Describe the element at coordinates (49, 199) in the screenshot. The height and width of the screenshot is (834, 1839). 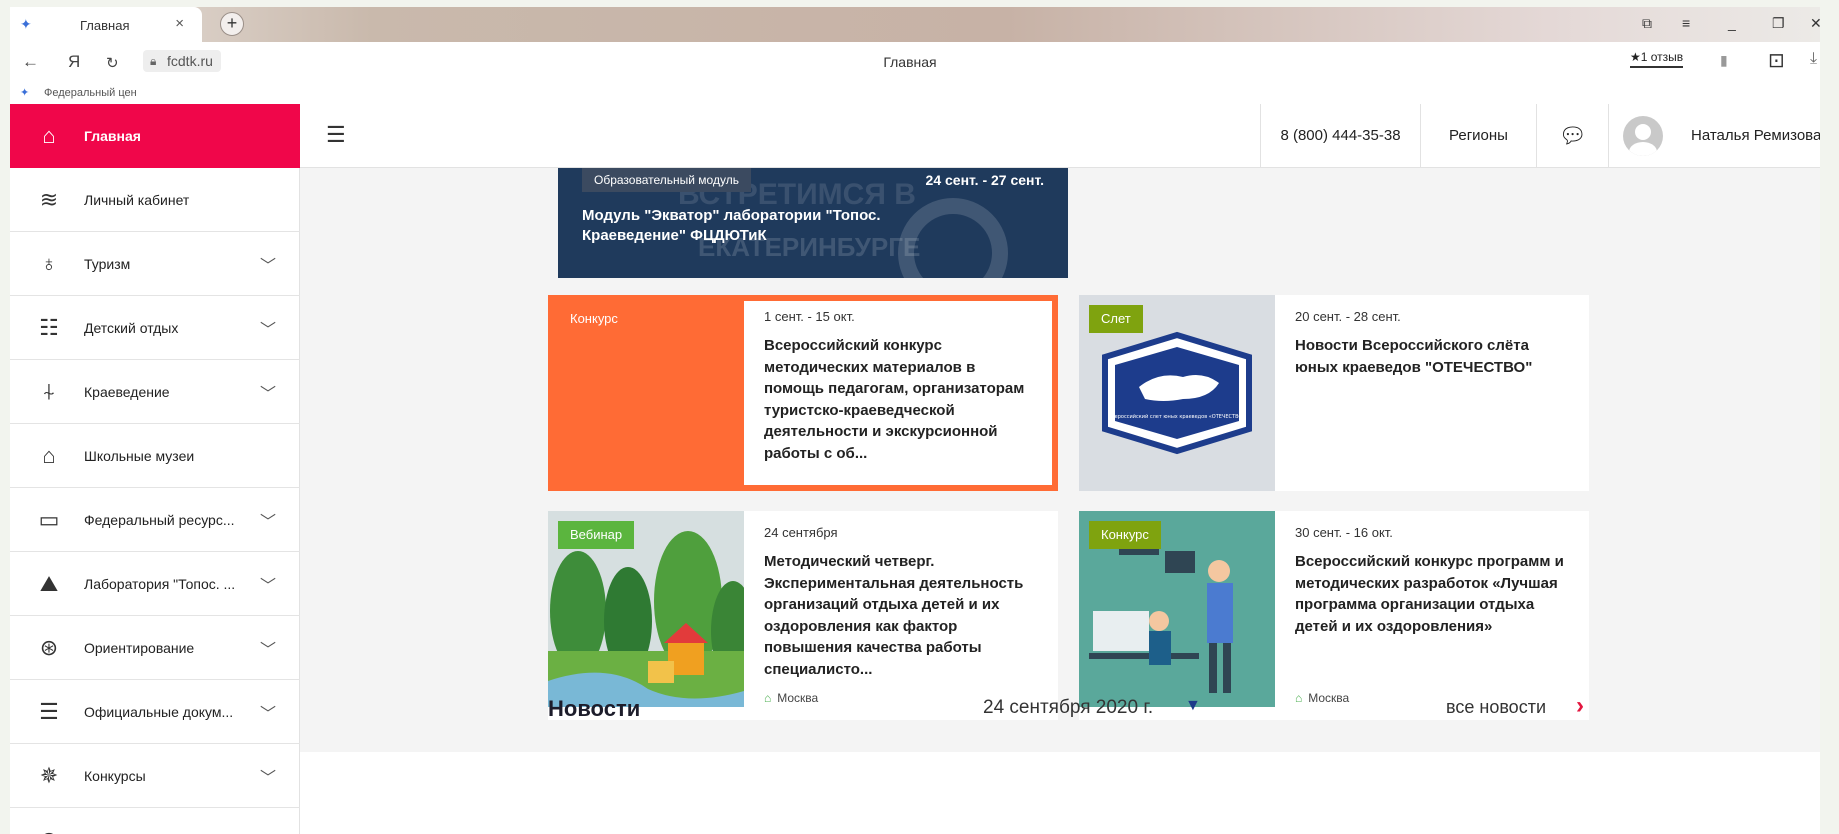
I see `layers-icon: ≋` at that location.